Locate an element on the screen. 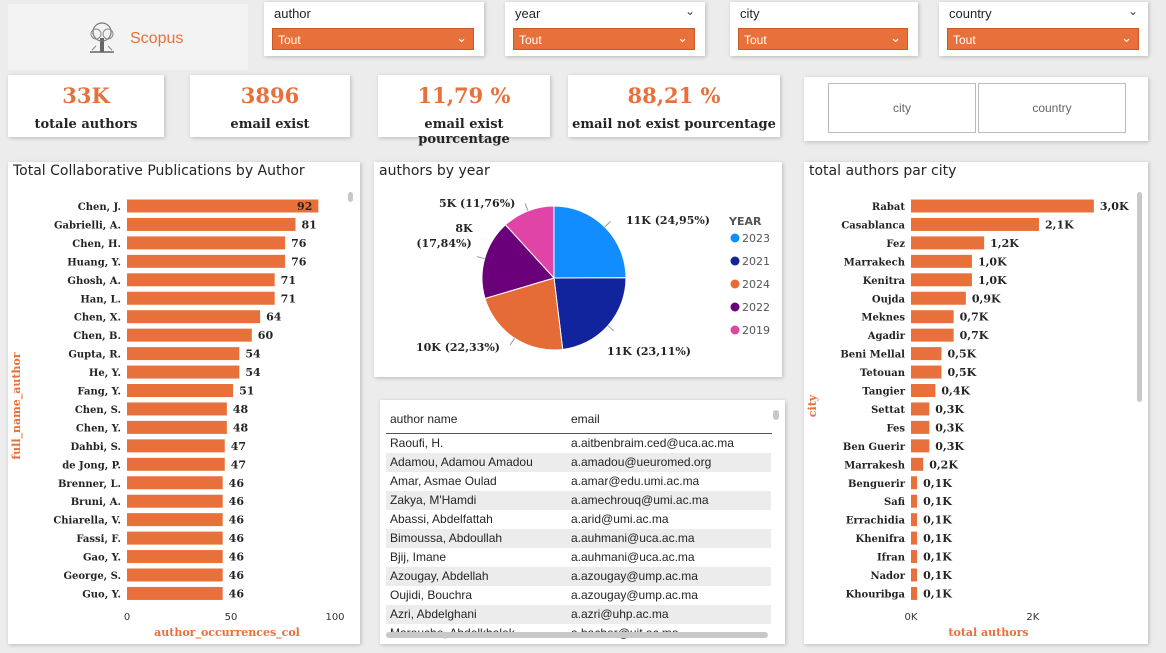 This screenshot has height=653, width=1166. legend-label: 2022 is located at coordinates (756, 307).